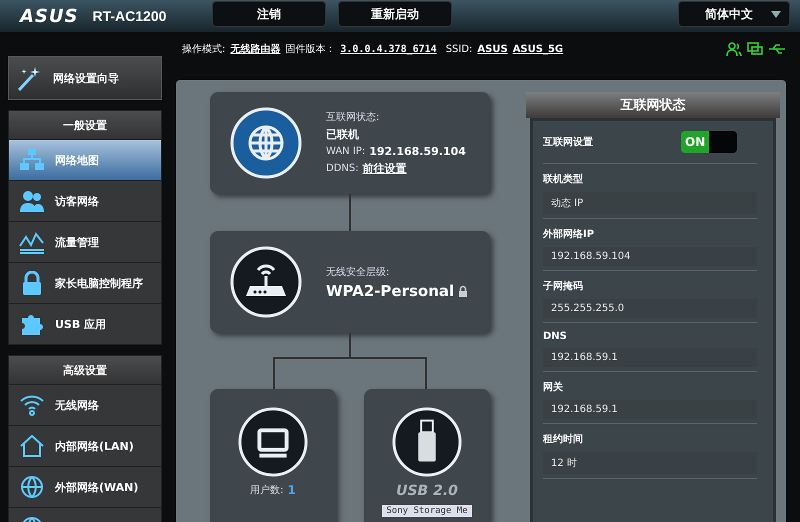 This screenshot has height=522, width=800. Describe the element at coordinates (388, 49) in the screenshot. I see `firmware-link: 3.0.0.4.378_6714` at that location.